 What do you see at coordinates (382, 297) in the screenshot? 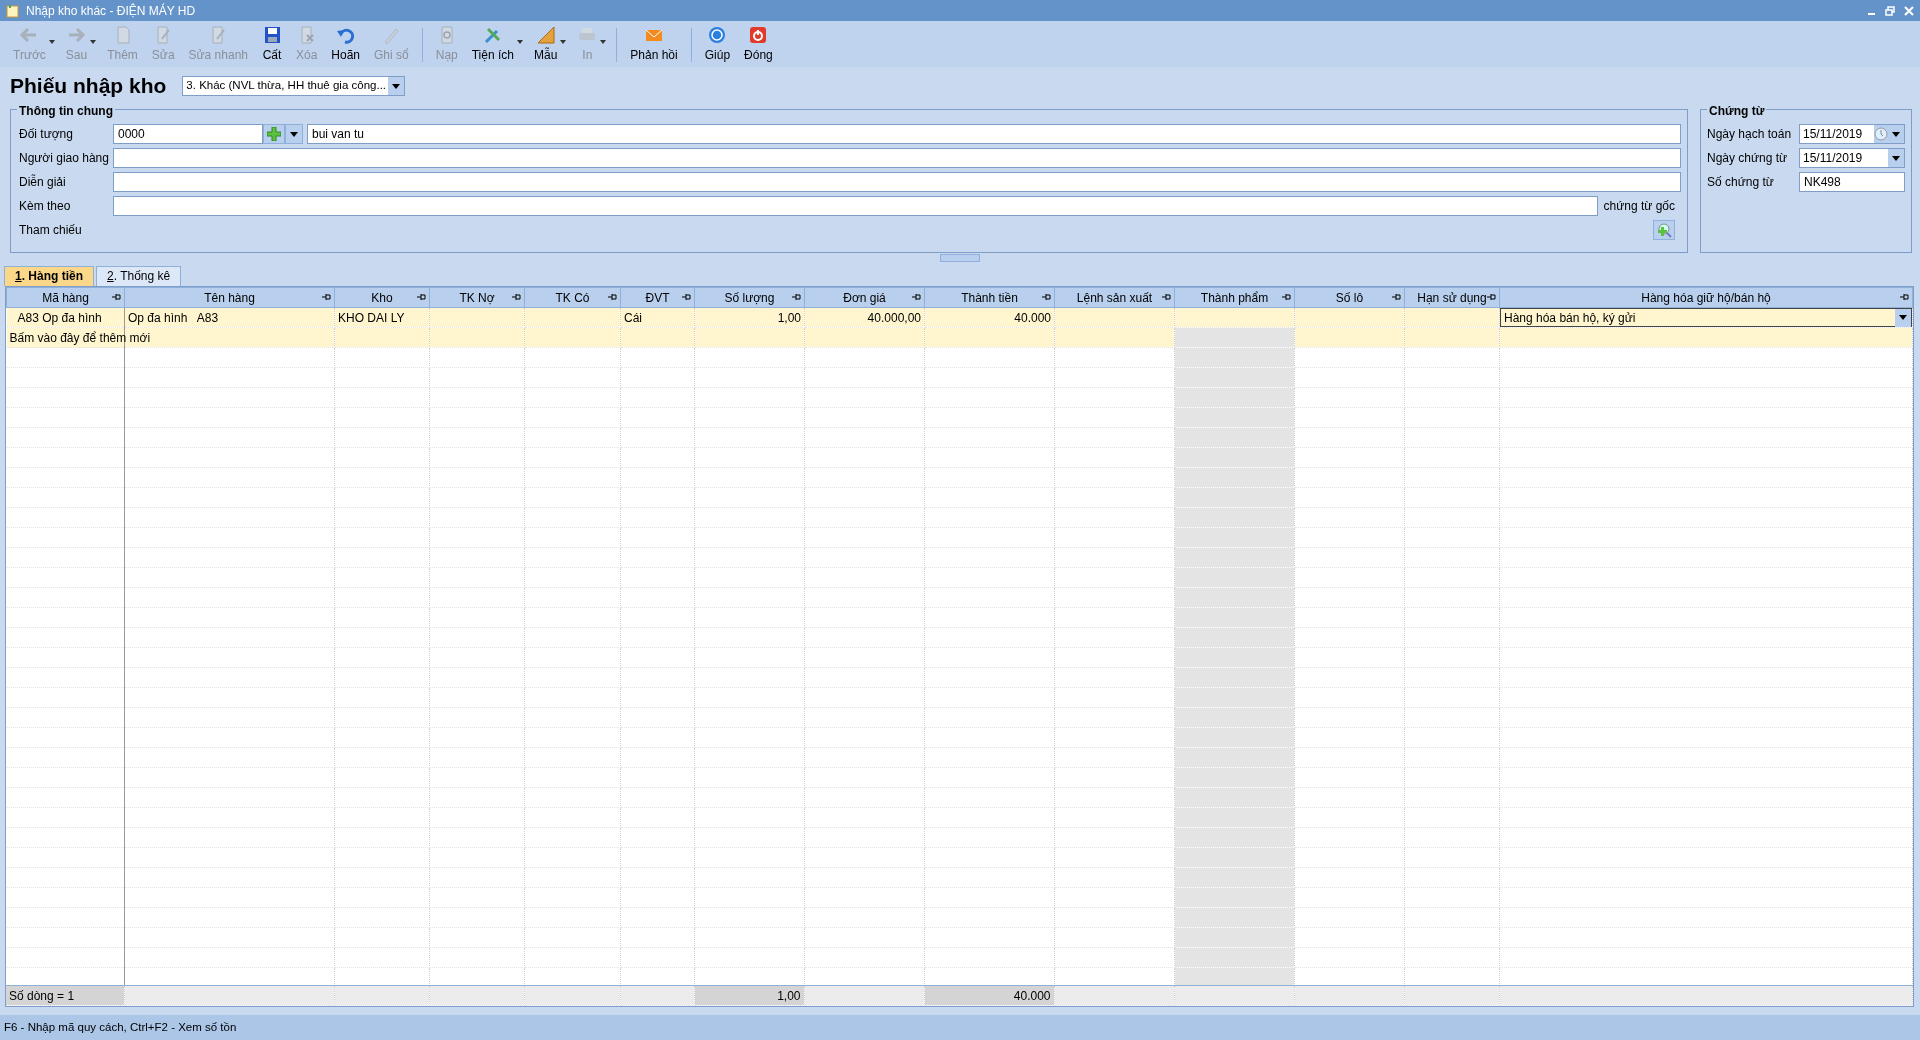
I see `column-header: Kho` at bounding box center [382, 297].